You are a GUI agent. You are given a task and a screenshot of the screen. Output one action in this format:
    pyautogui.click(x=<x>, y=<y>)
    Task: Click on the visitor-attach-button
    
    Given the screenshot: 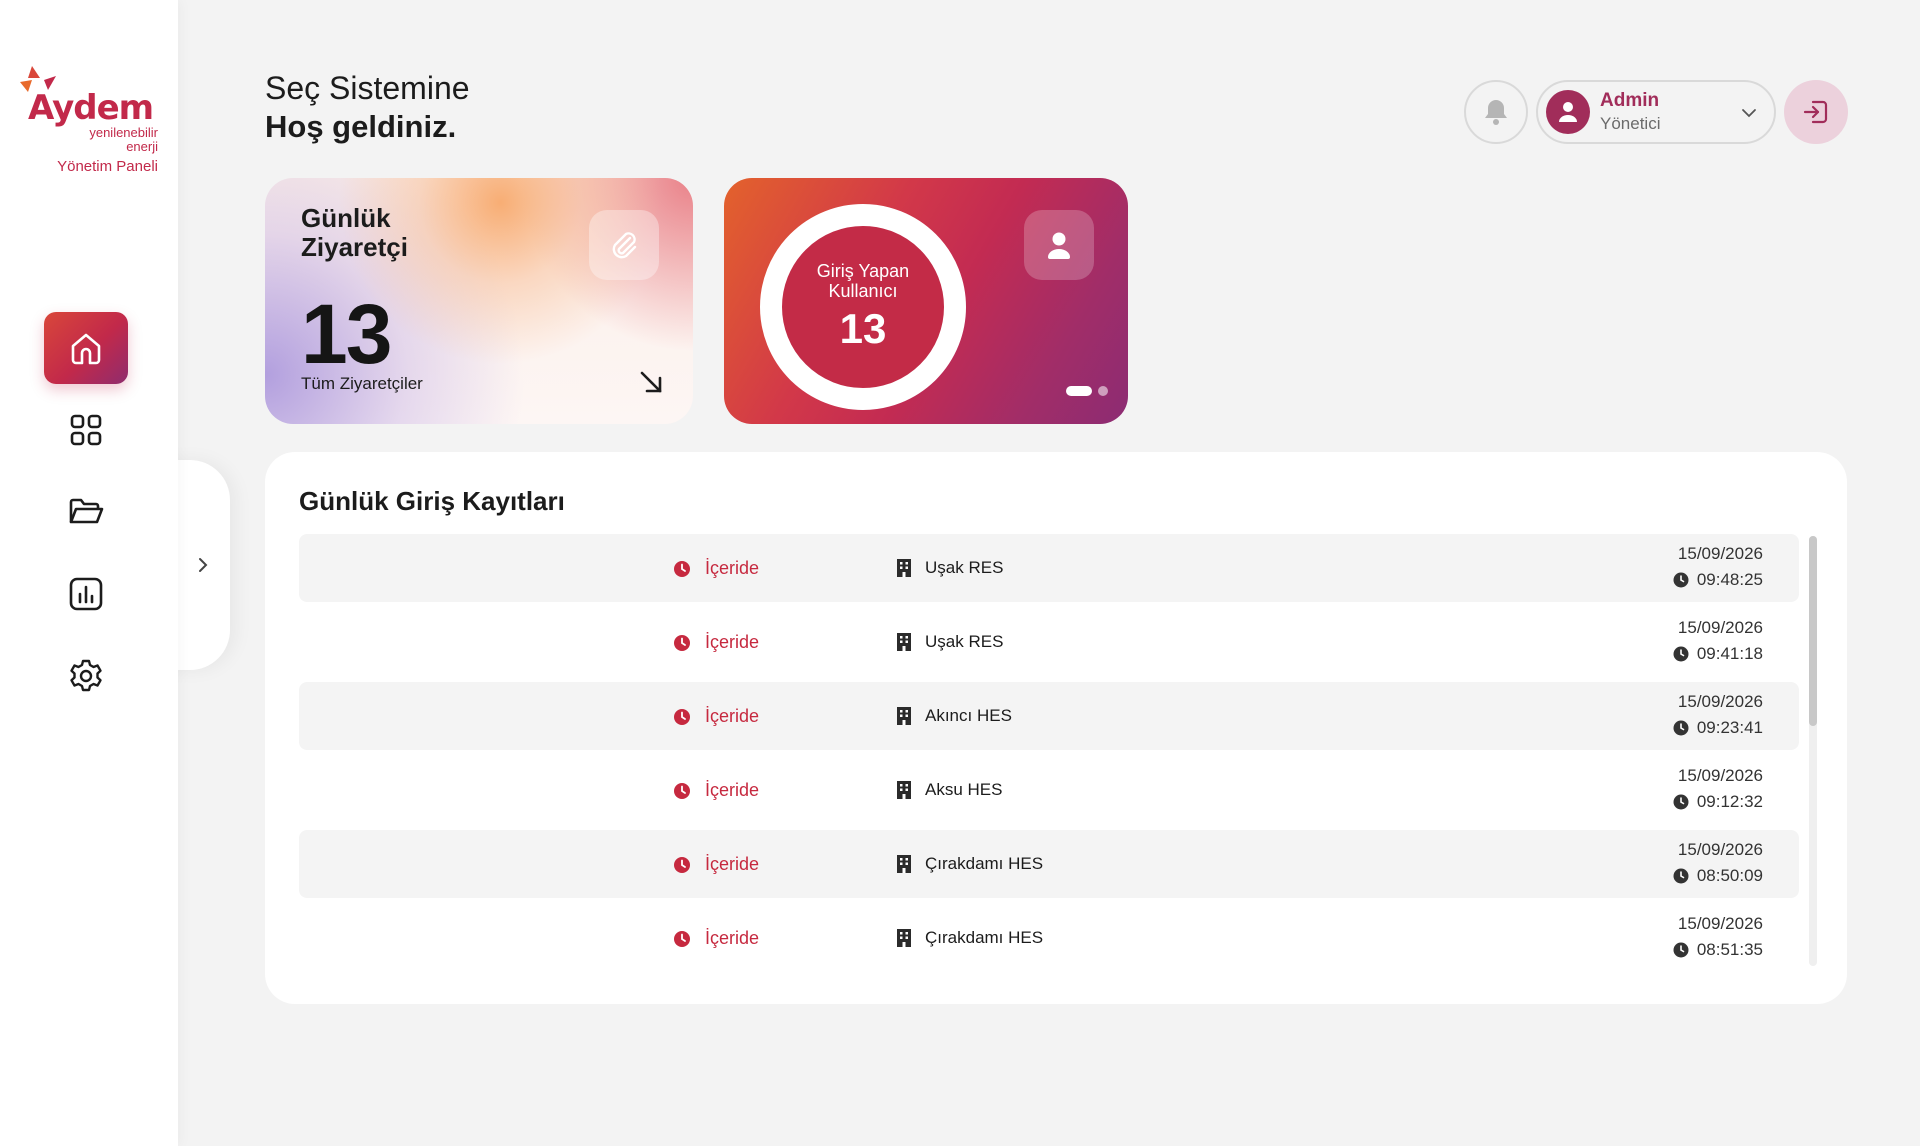 What is the action you would take?
    pyautogui.click(x=624, y=245)
    